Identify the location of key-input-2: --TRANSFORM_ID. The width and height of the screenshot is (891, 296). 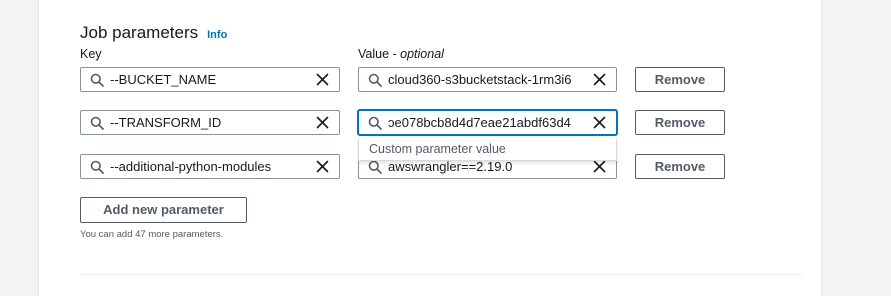
(210, 122).